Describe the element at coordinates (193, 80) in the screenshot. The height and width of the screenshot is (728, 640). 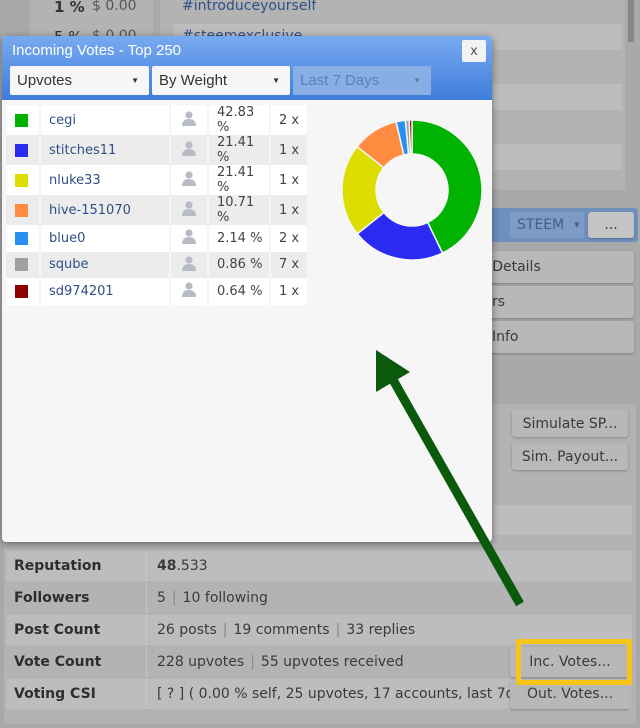
I see `sort-value: By Weight` at that location.